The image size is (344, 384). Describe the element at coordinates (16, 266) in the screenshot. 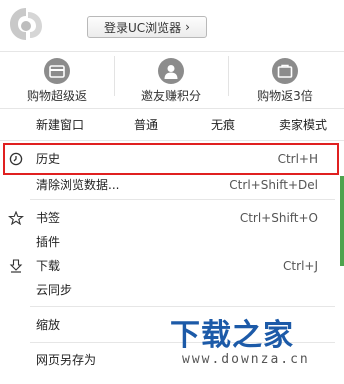

I see `download-icon` at that location.